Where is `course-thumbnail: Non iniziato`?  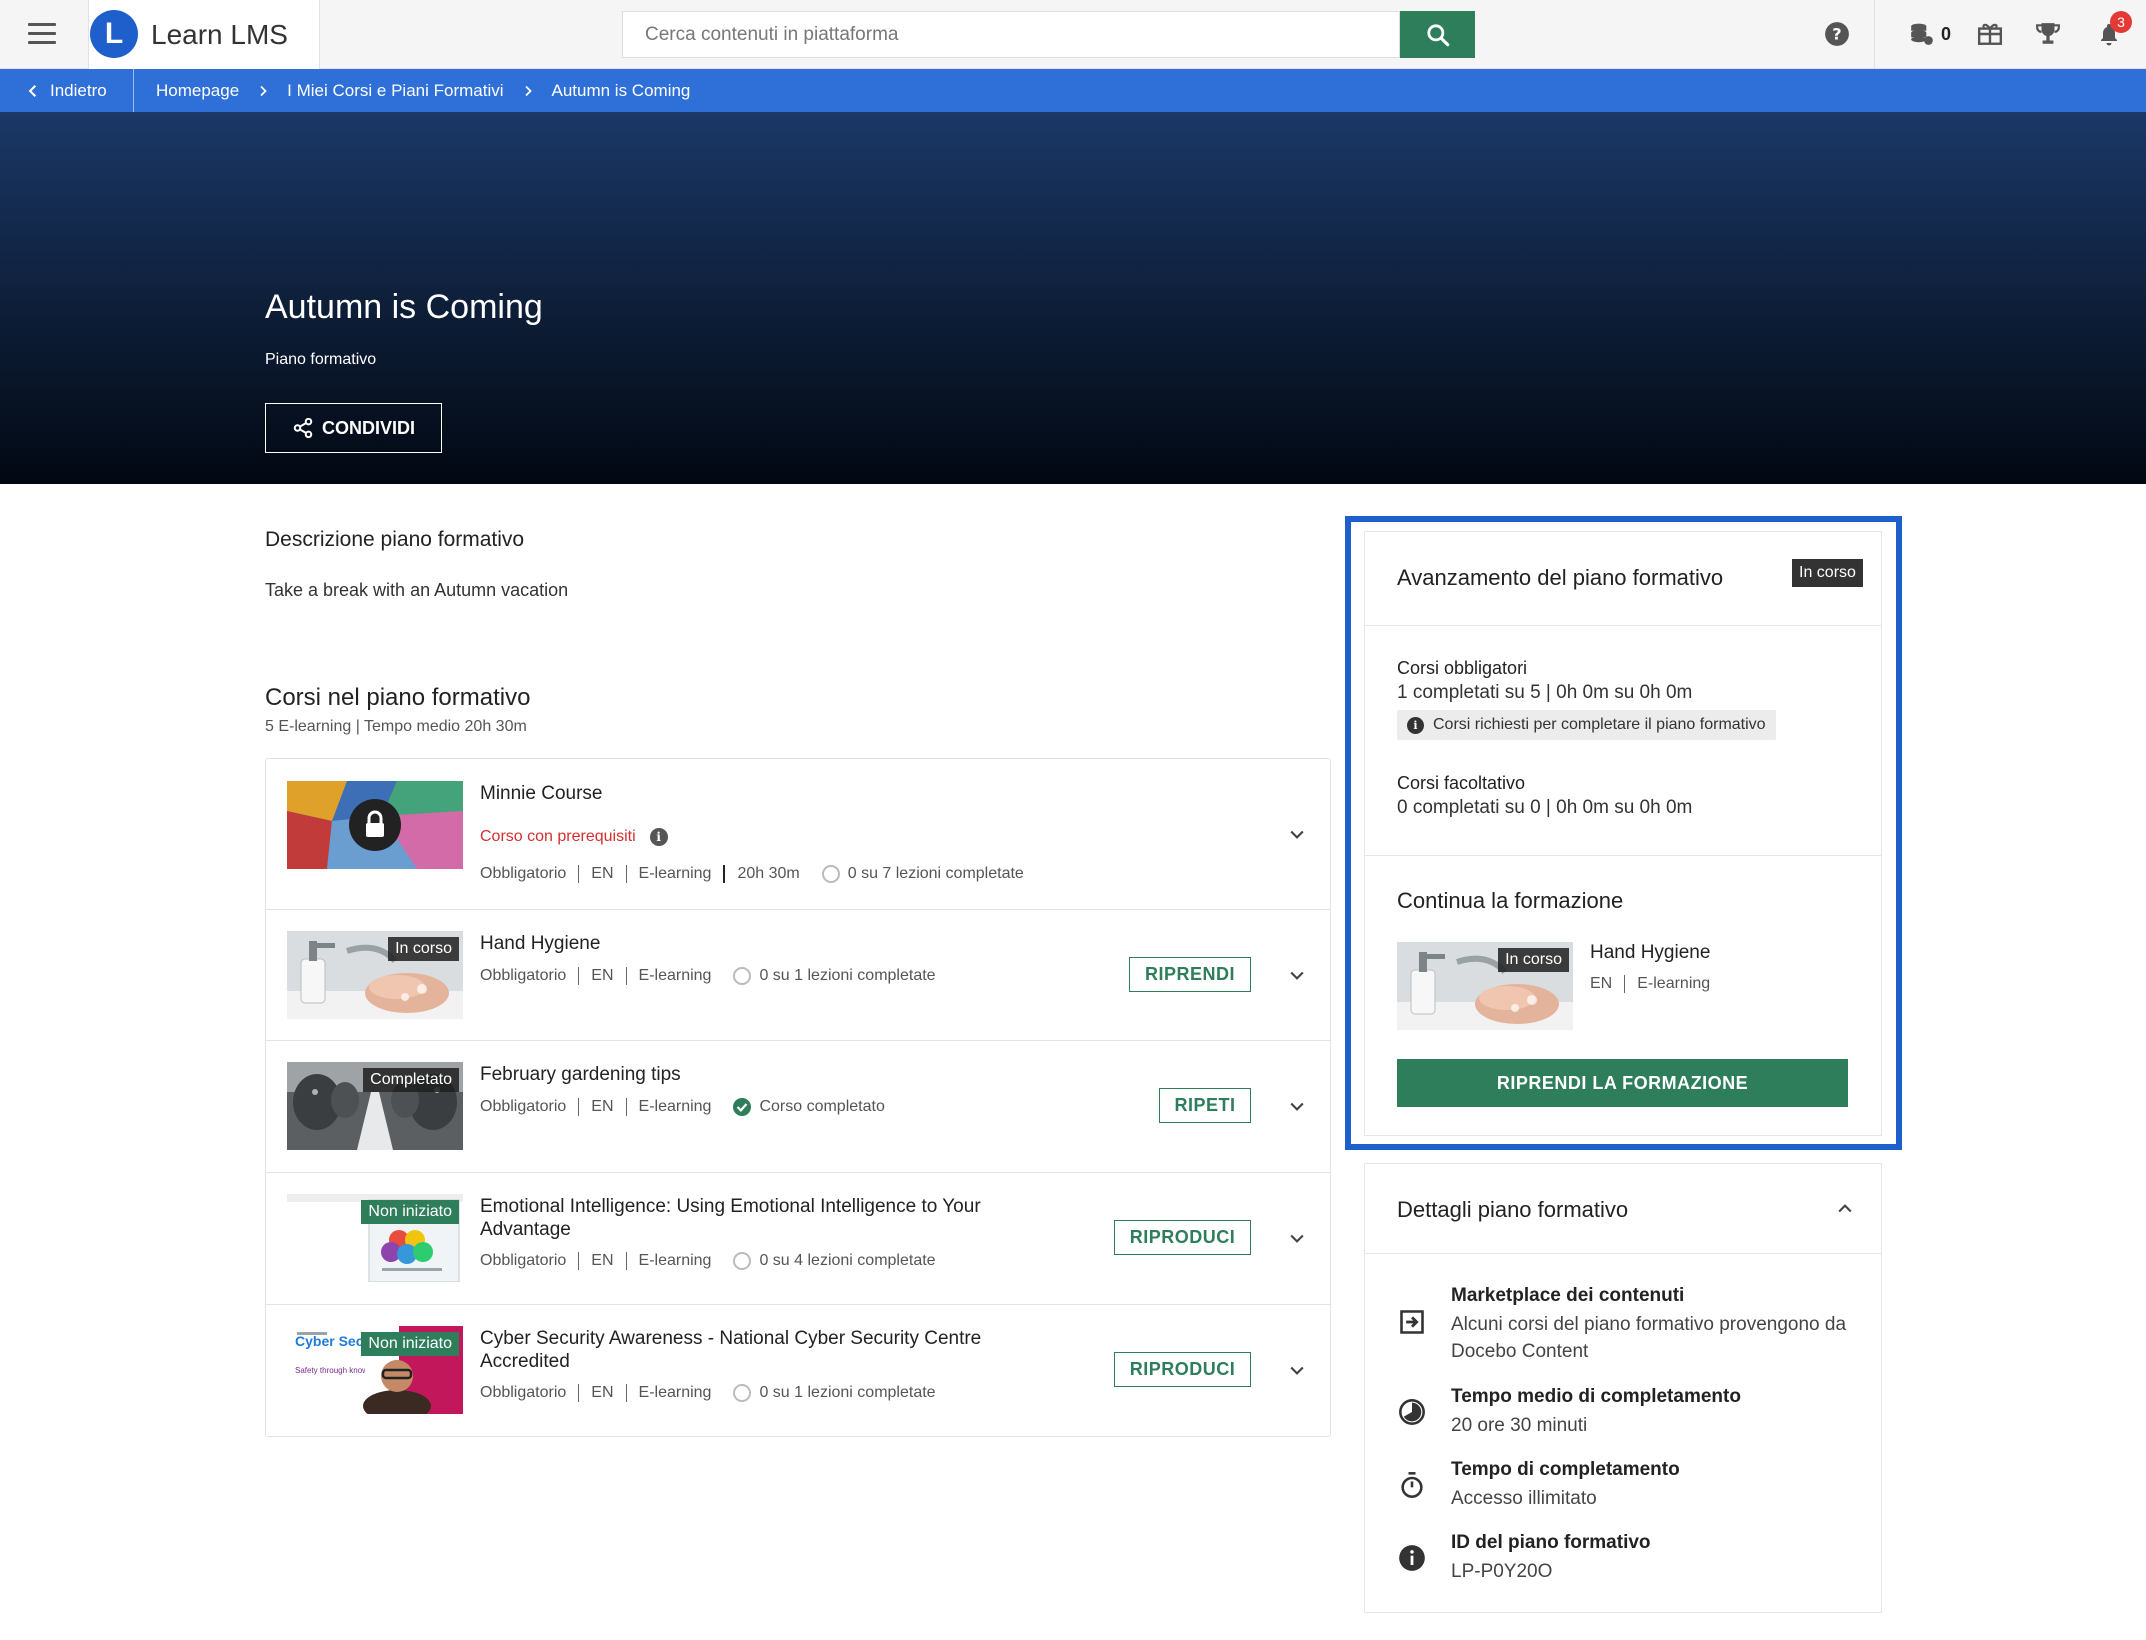 course-thumbnail: Non iniziato is located at coordinates (375, 1238).